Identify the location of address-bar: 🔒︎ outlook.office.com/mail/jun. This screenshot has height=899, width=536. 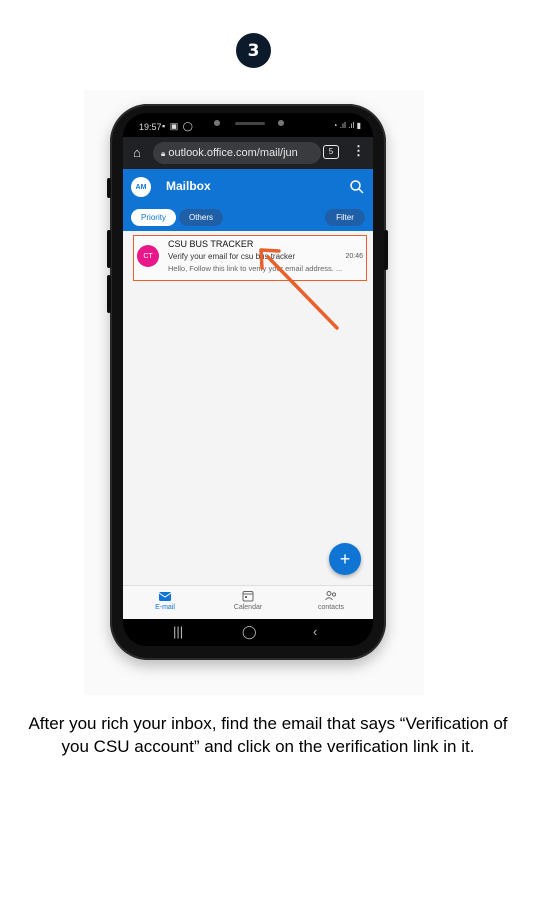
(237, 153).